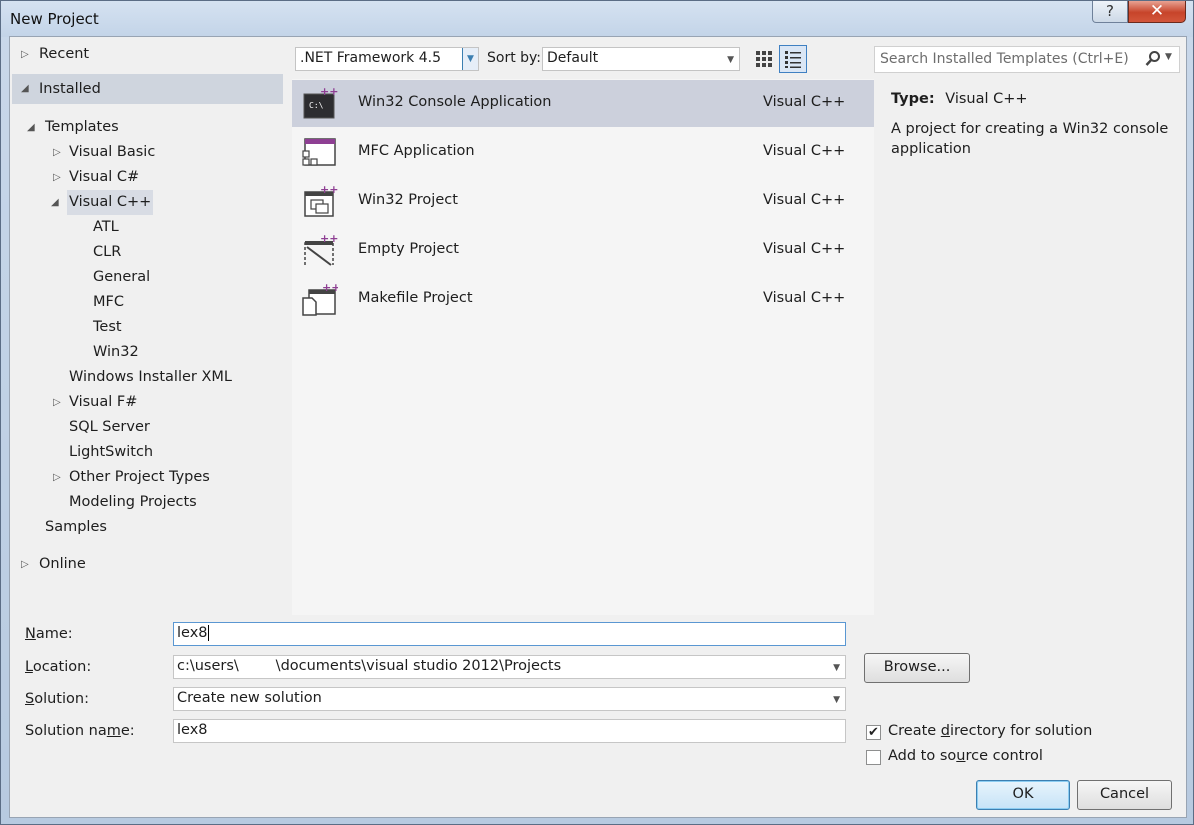  Describe the element at coordinates (1153, 61) in the screenshot. I see `search-icon` at that location.